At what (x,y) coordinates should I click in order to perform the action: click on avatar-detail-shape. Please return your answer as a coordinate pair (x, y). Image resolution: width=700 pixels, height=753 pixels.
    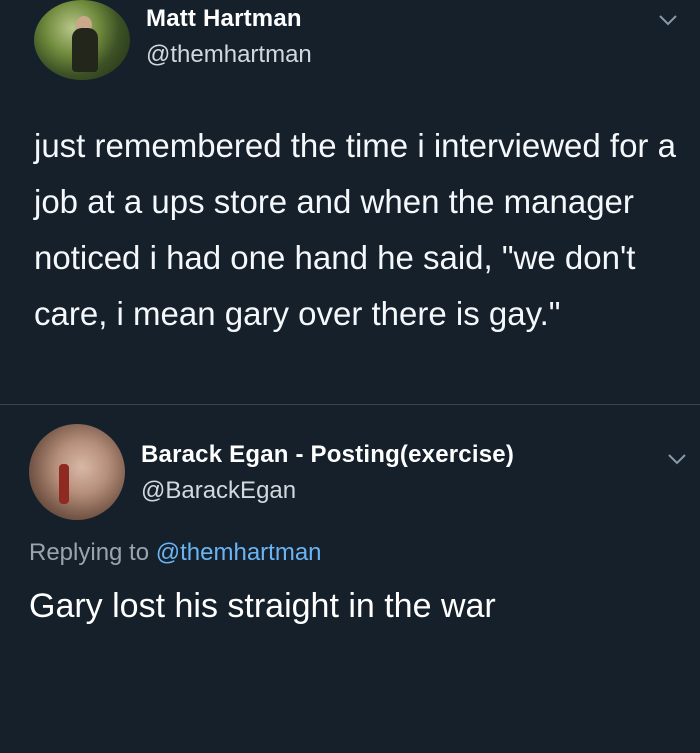
    Looking at the image, I should click on (64, 484).